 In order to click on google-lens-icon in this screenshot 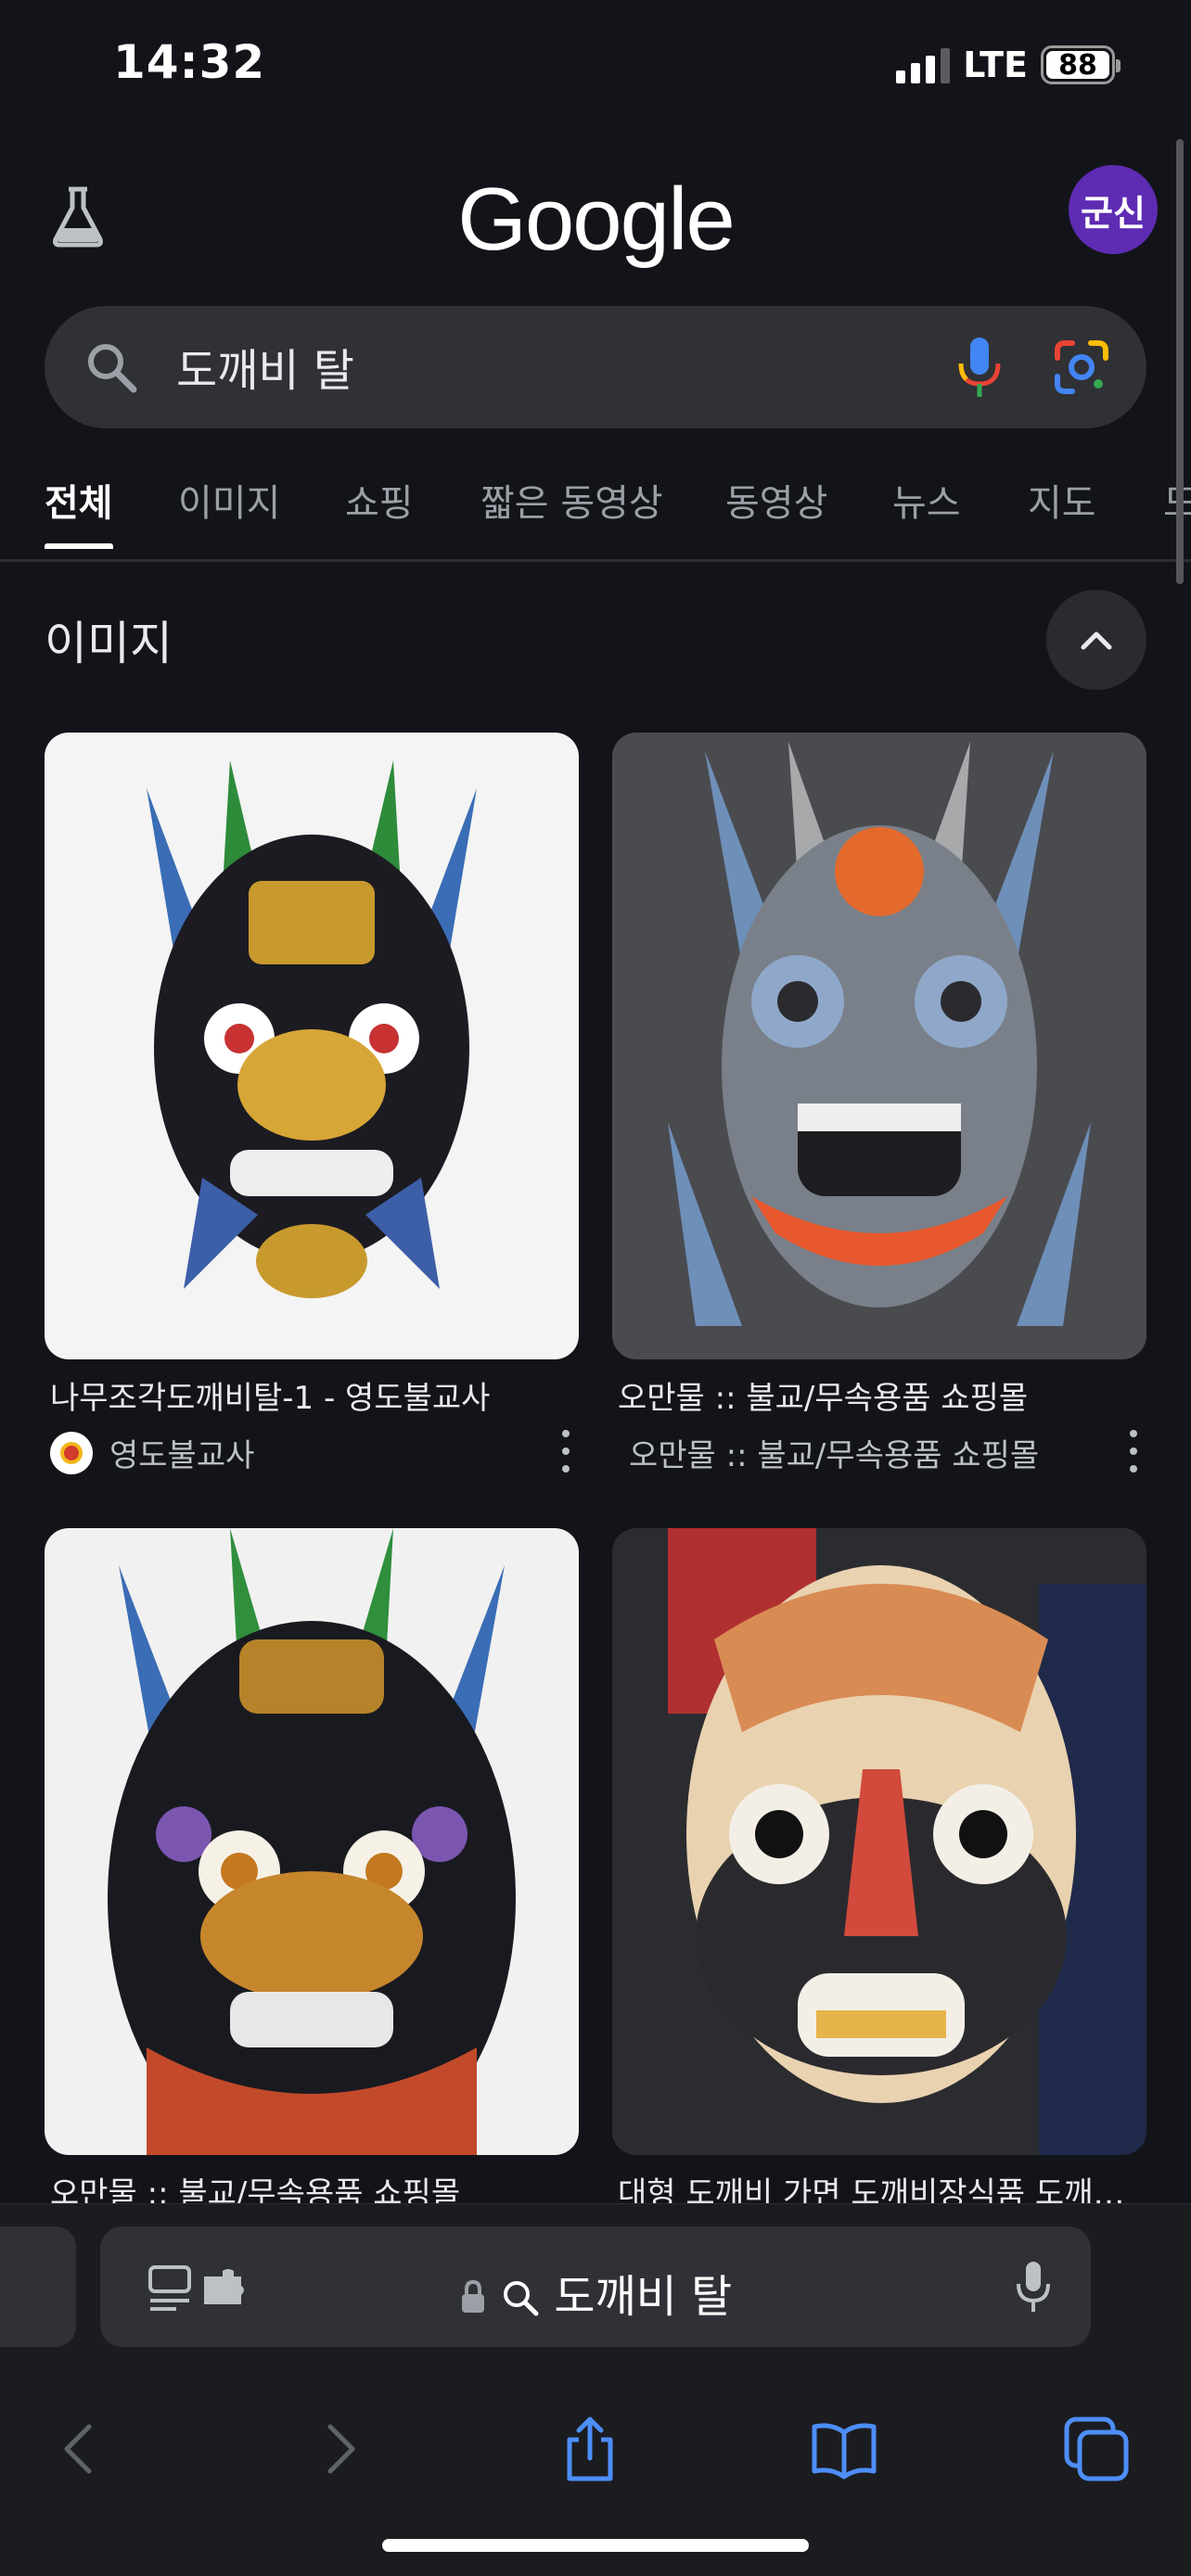, I will do `click(1081, 368)`.